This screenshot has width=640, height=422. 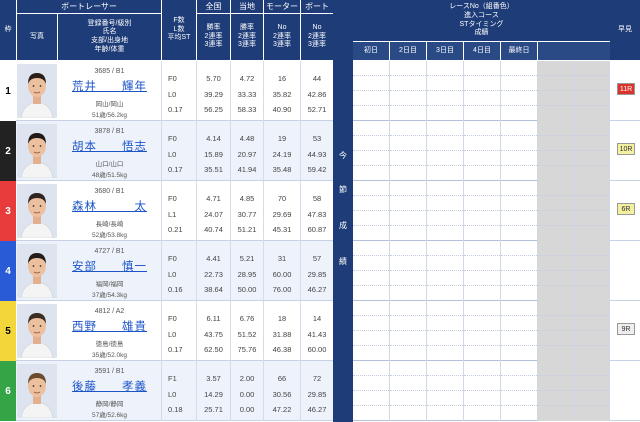 What do you see at coordinates (282, 334) in the screenshot?
I see `motor-2-rate: 31.88` at bounding box center [282, 334].